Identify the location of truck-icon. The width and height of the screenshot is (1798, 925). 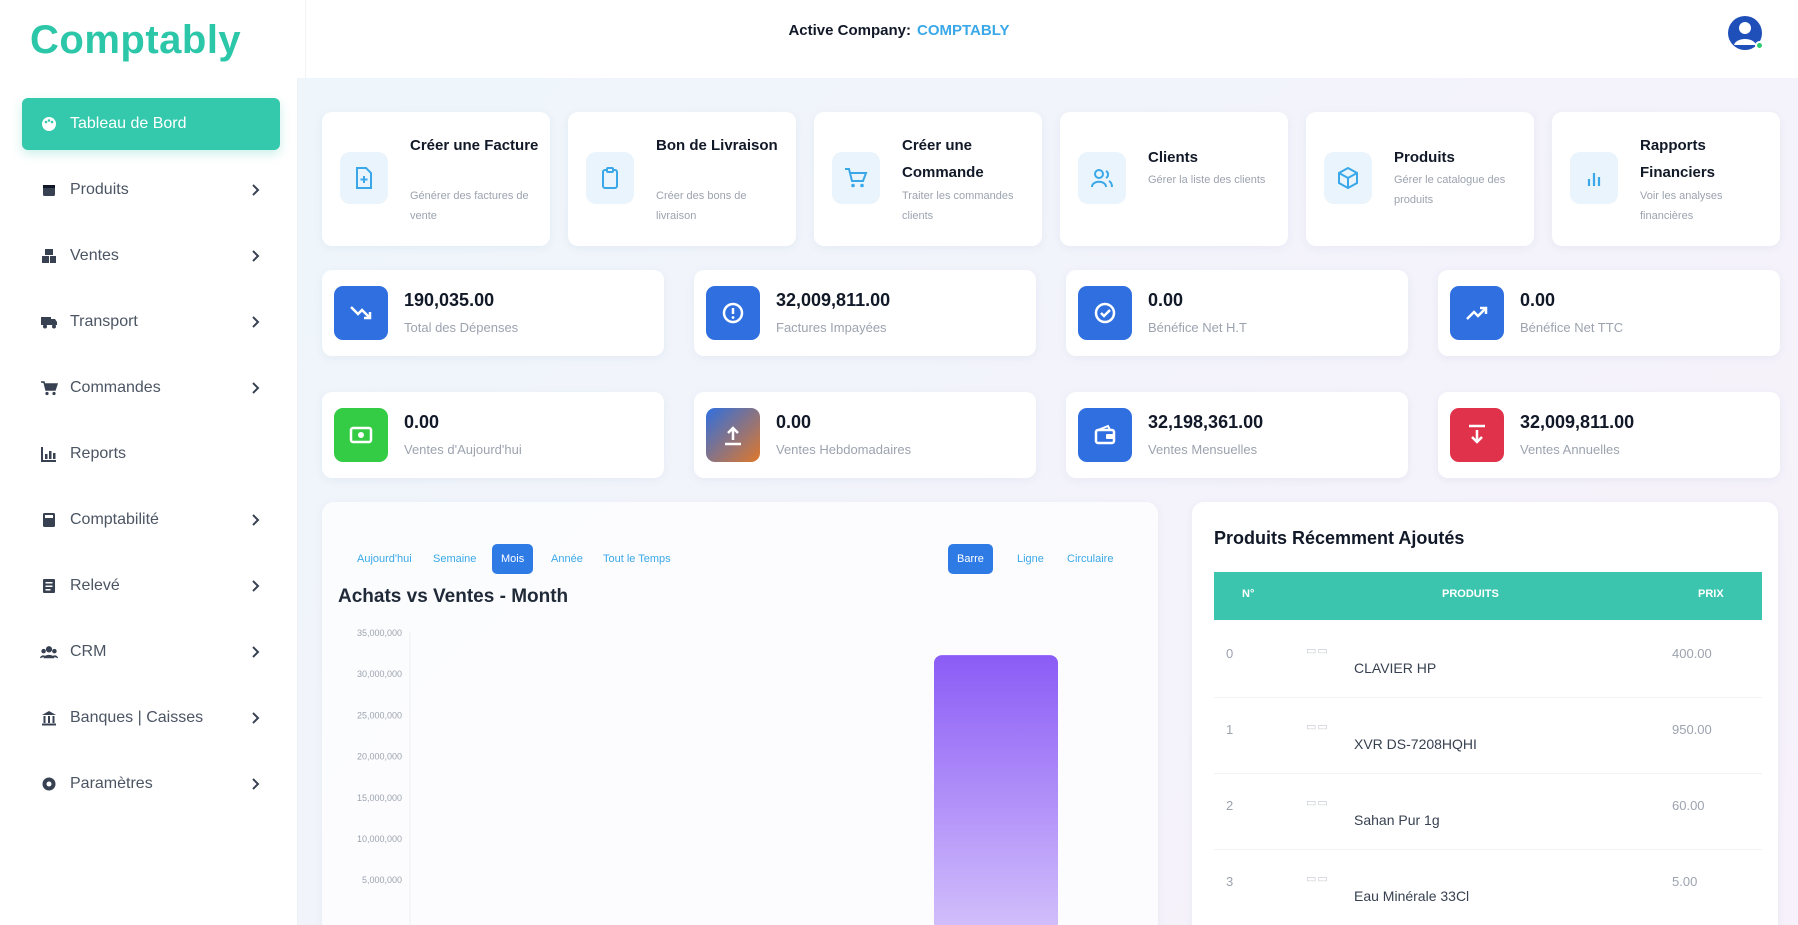
(49, 322).